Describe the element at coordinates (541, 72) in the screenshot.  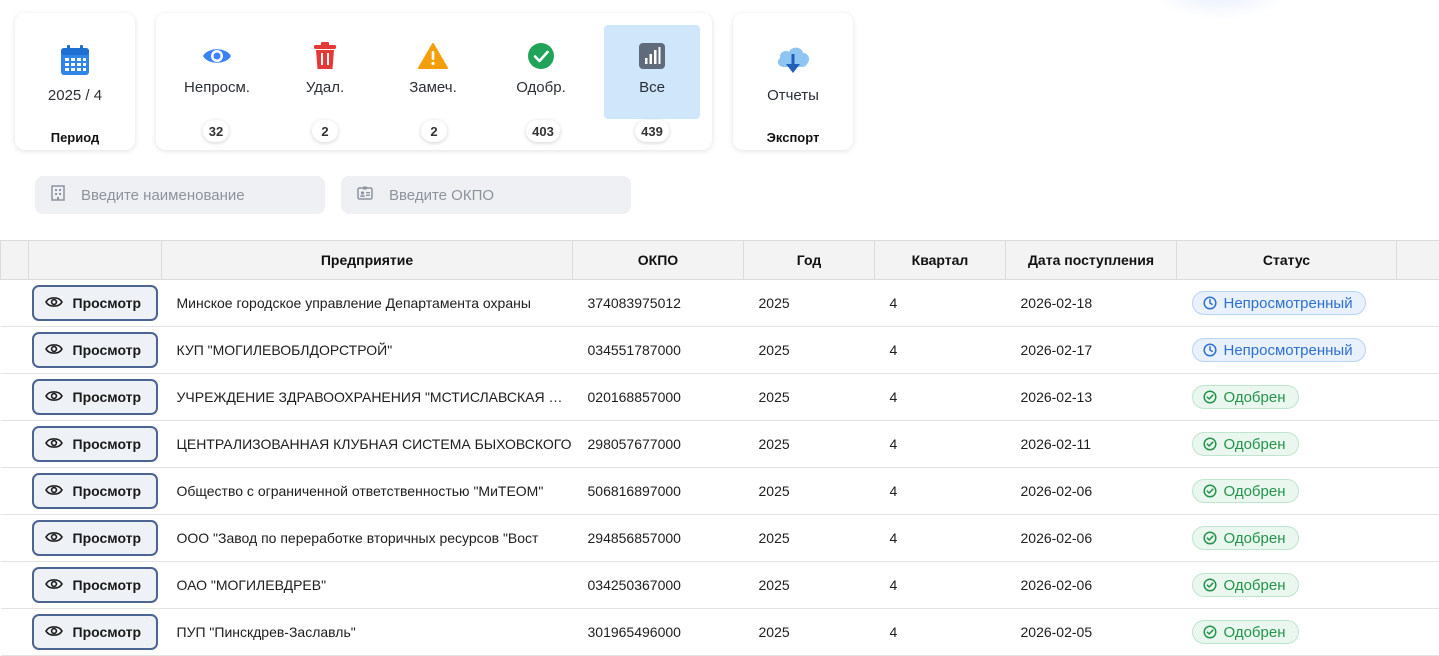
I see `filter-approved: Одобр.` at that location.